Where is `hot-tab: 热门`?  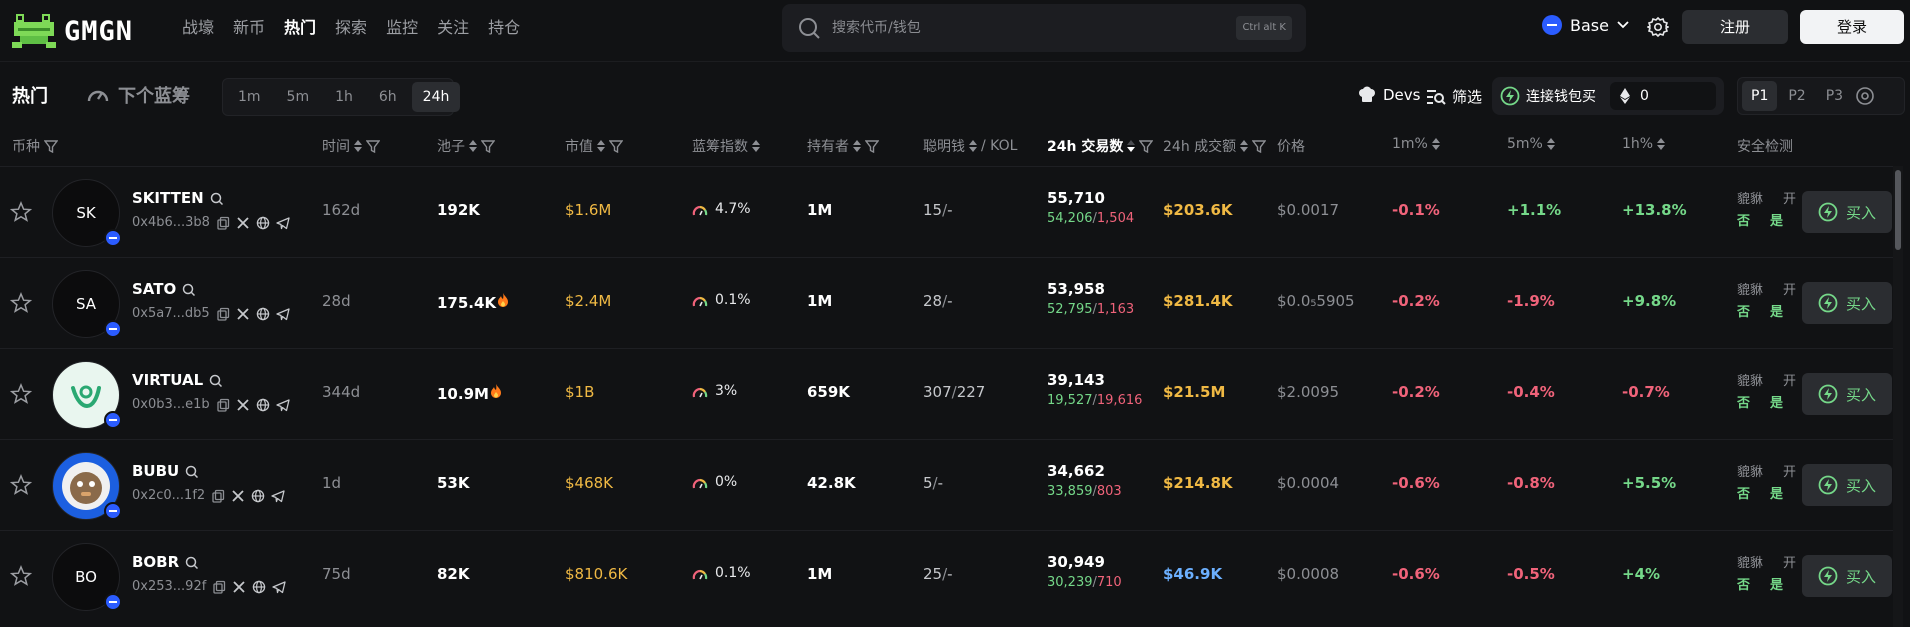
hot-tab: 热门 is located at coordinates (30, 95).